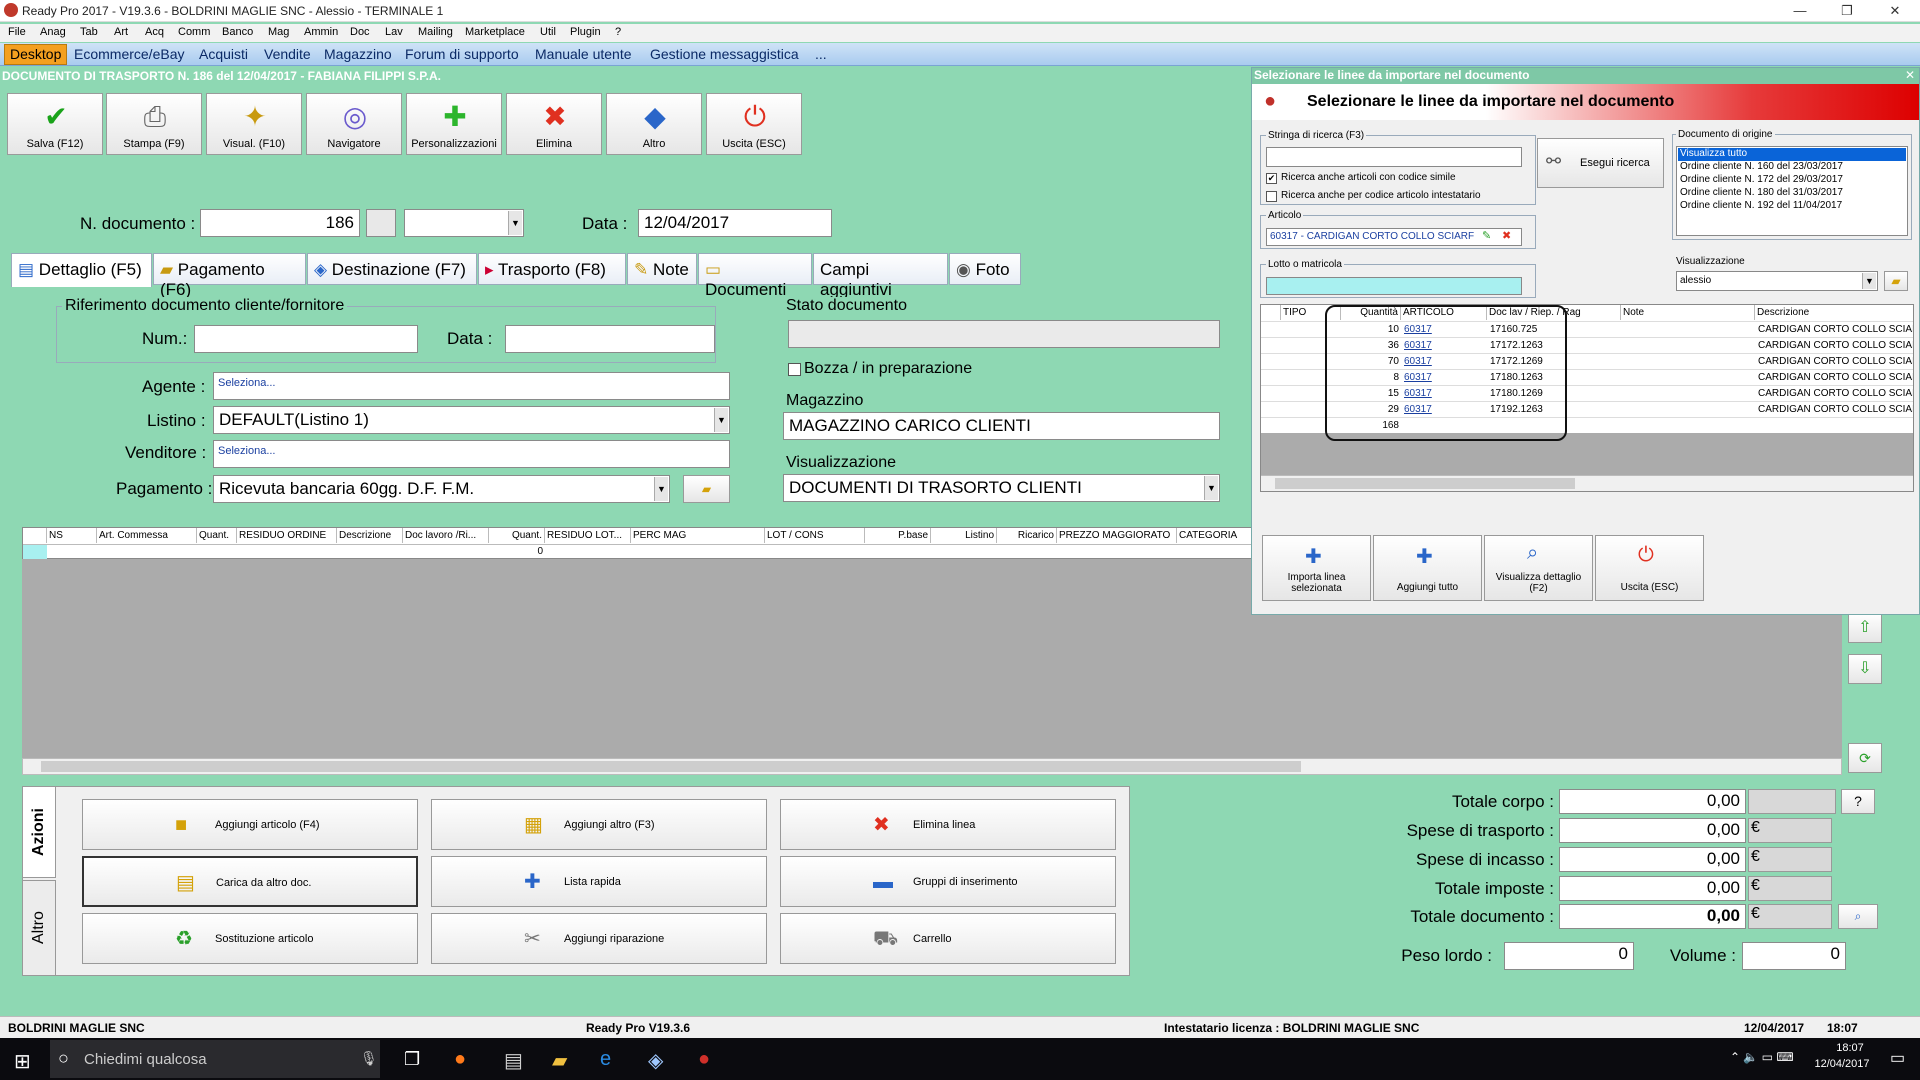  I want to click on lotto-field, so click(1394, 286).